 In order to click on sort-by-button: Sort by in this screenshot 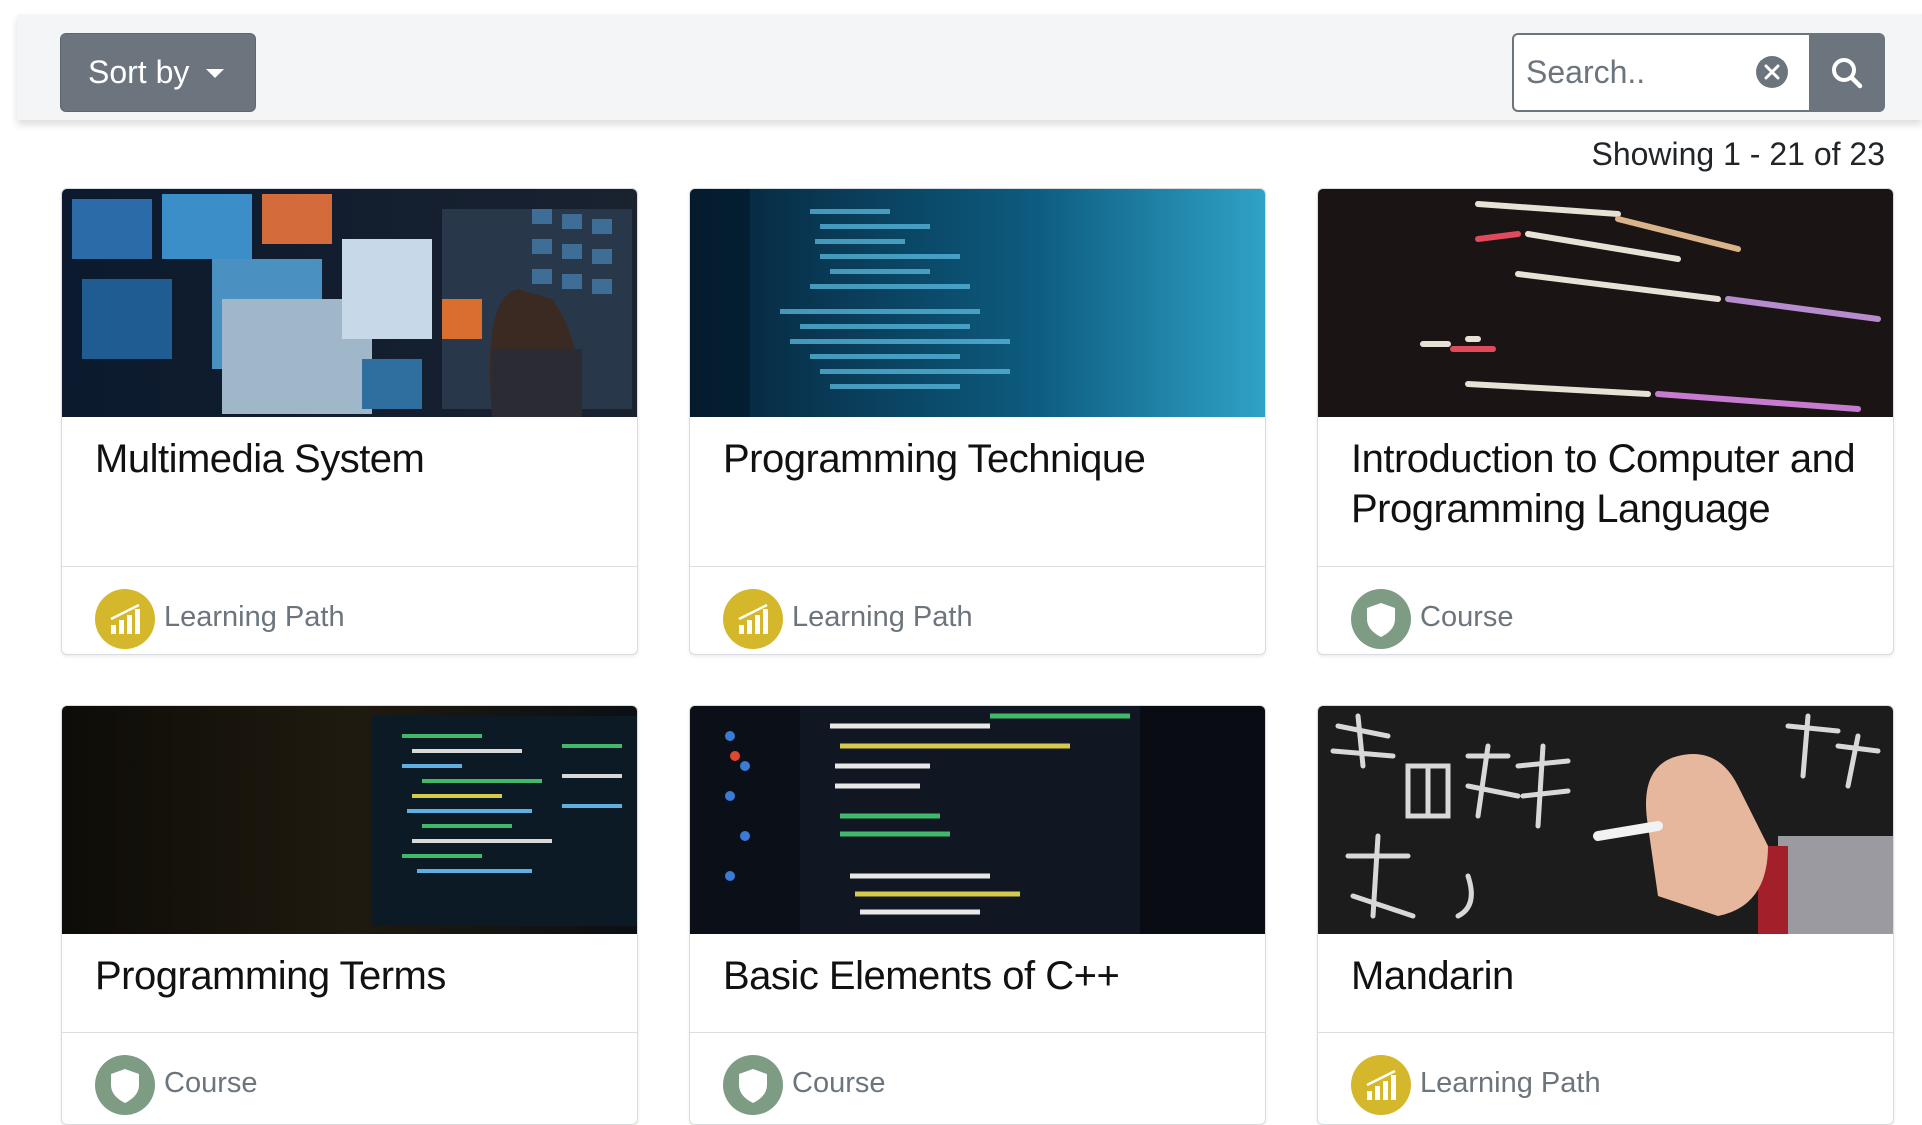, I will do `click(158, 72)`.